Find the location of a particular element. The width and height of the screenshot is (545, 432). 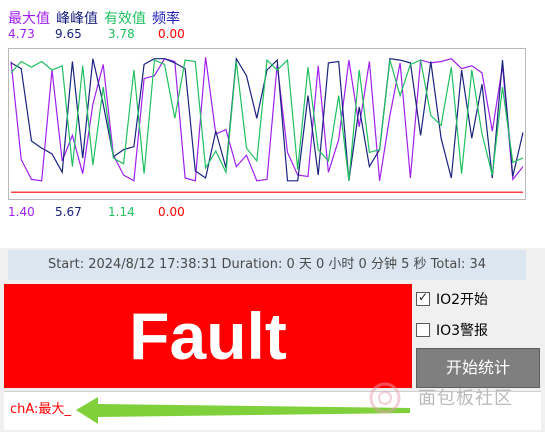

watermark-text: 面包板社区 is located at coordinates (465, 398).